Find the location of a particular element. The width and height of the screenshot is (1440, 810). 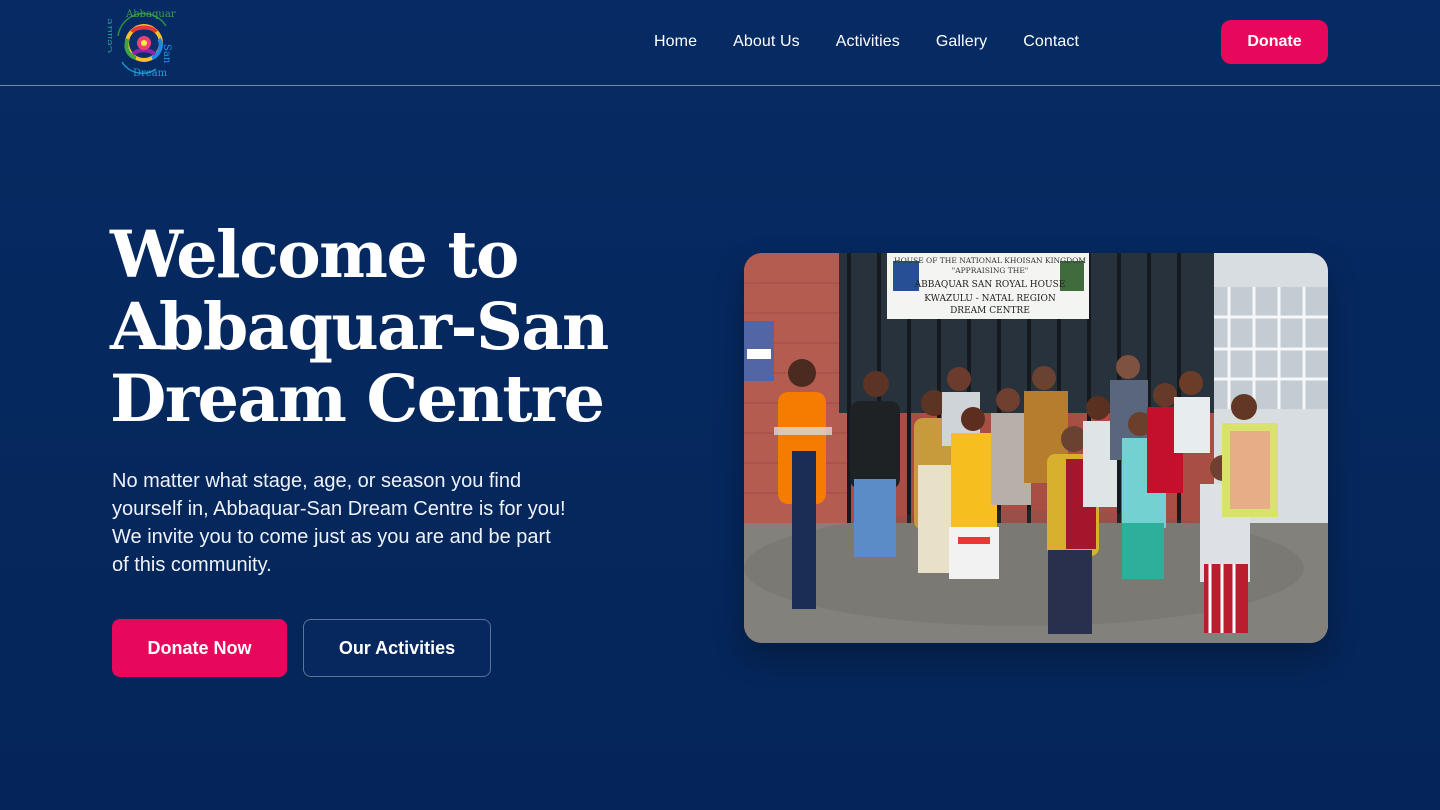

sign-line: ABBAQUAR SAN ROYAL HOUSE is located at coordinates (990, 285).